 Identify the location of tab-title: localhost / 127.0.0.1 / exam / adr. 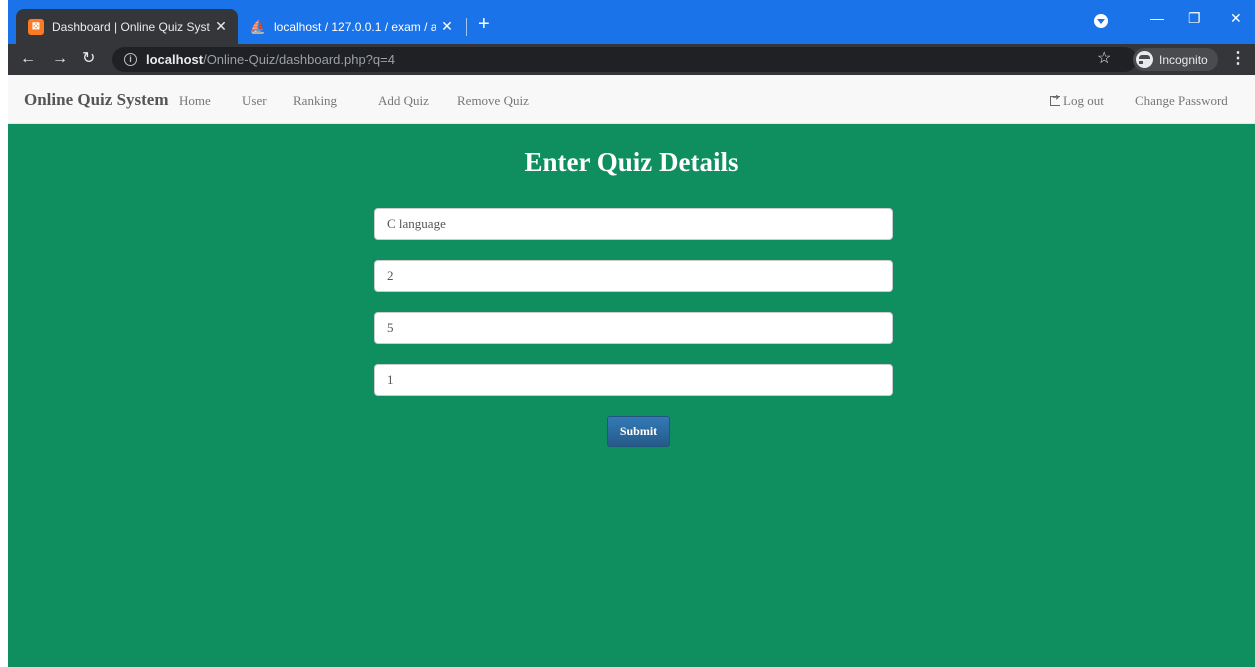
(355, 26).